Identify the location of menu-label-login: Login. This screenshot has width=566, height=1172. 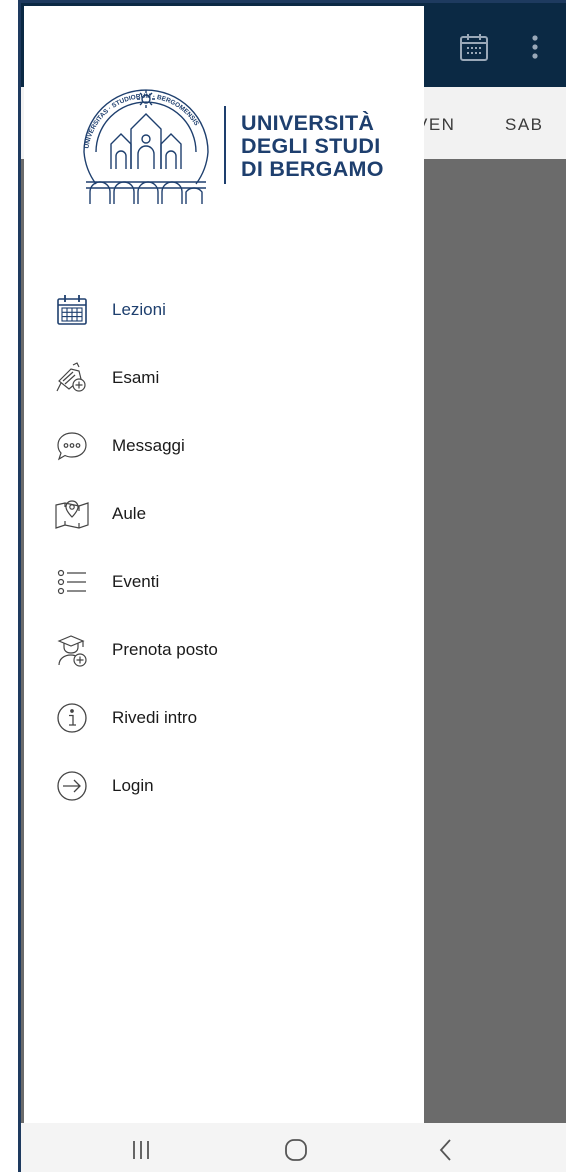
(133, 785).